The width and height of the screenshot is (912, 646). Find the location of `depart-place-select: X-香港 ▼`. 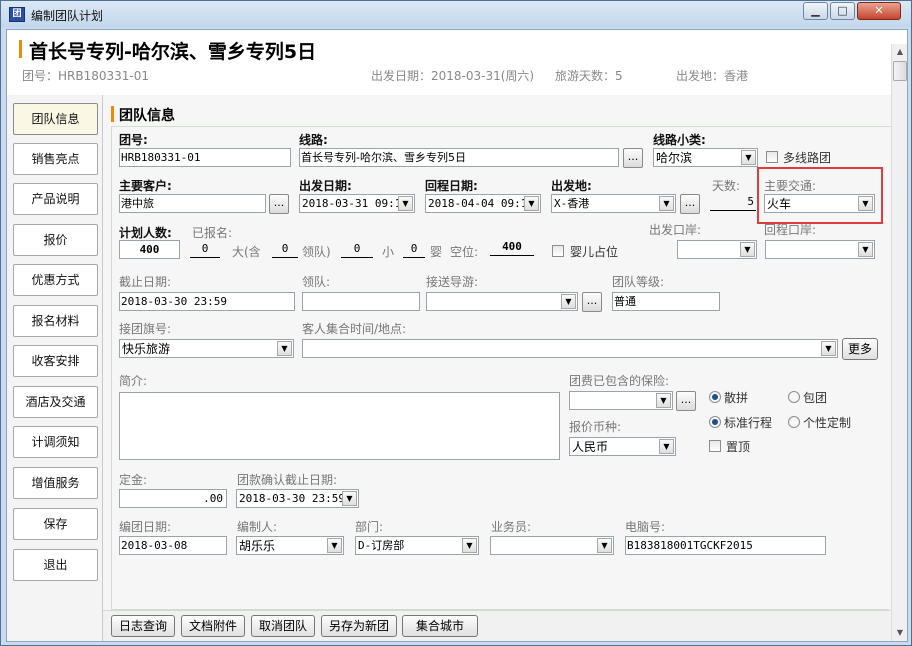

depart-place-select: X-香港 ▼ is located at coordinates (613, 203).